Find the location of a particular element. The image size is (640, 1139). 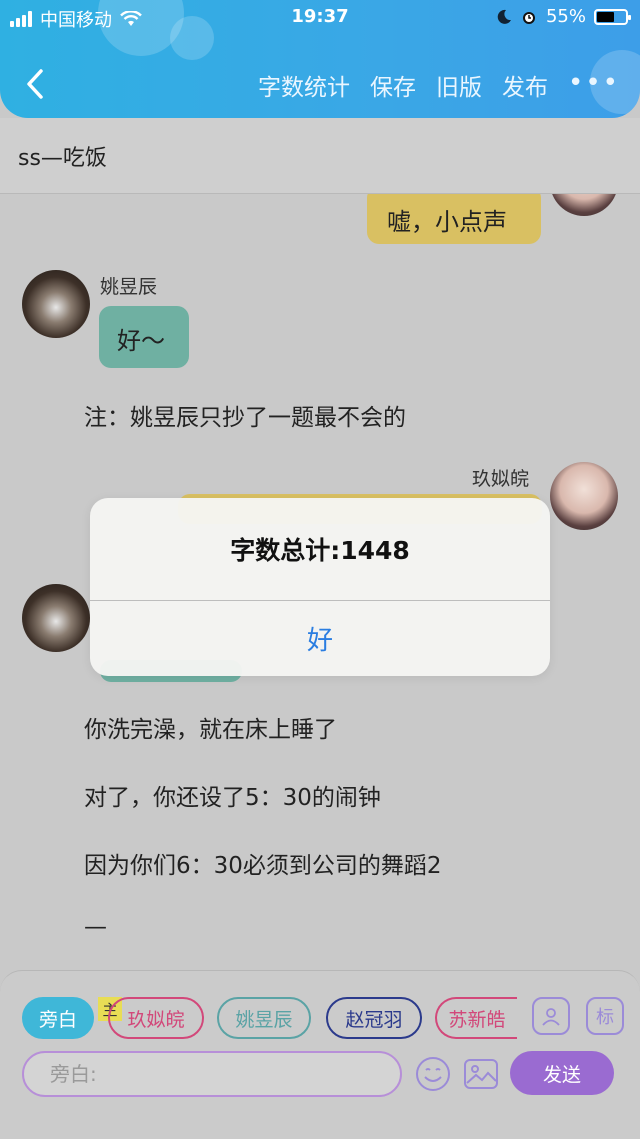

alert-message: 字数总计:1448 is located at coordinates (320, 550).